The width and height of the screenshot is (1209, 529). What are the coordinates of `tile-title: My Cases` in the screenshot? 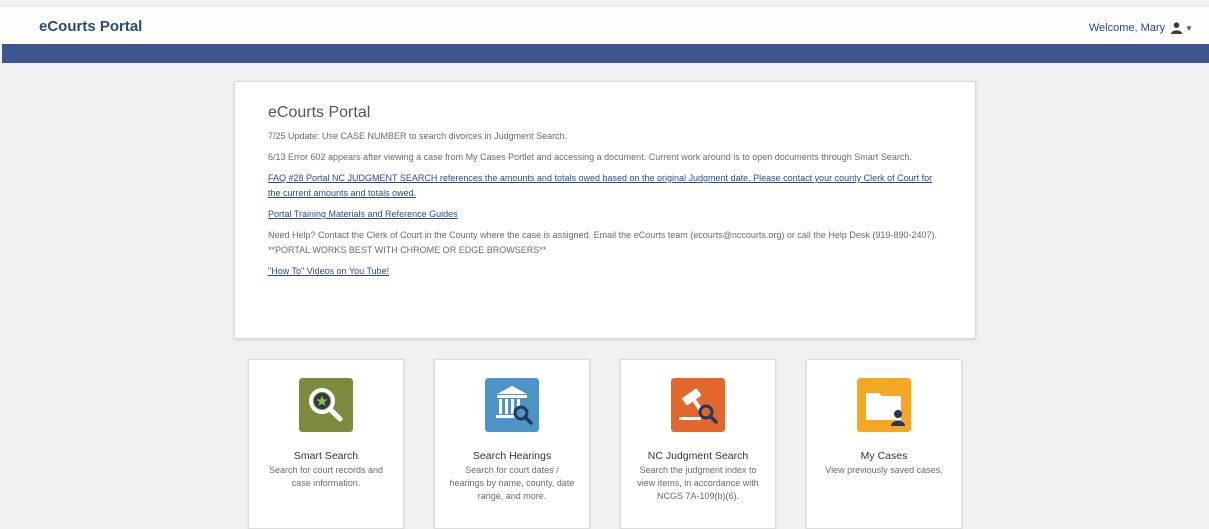 It's located at (884, 456).